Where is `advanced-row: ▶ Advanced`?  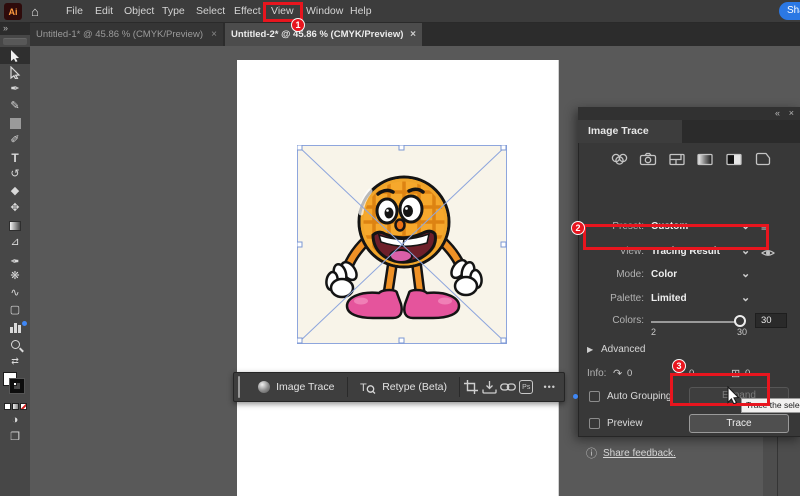
advanced-row: ▶ Advanced is located at coordinates (689, 350).